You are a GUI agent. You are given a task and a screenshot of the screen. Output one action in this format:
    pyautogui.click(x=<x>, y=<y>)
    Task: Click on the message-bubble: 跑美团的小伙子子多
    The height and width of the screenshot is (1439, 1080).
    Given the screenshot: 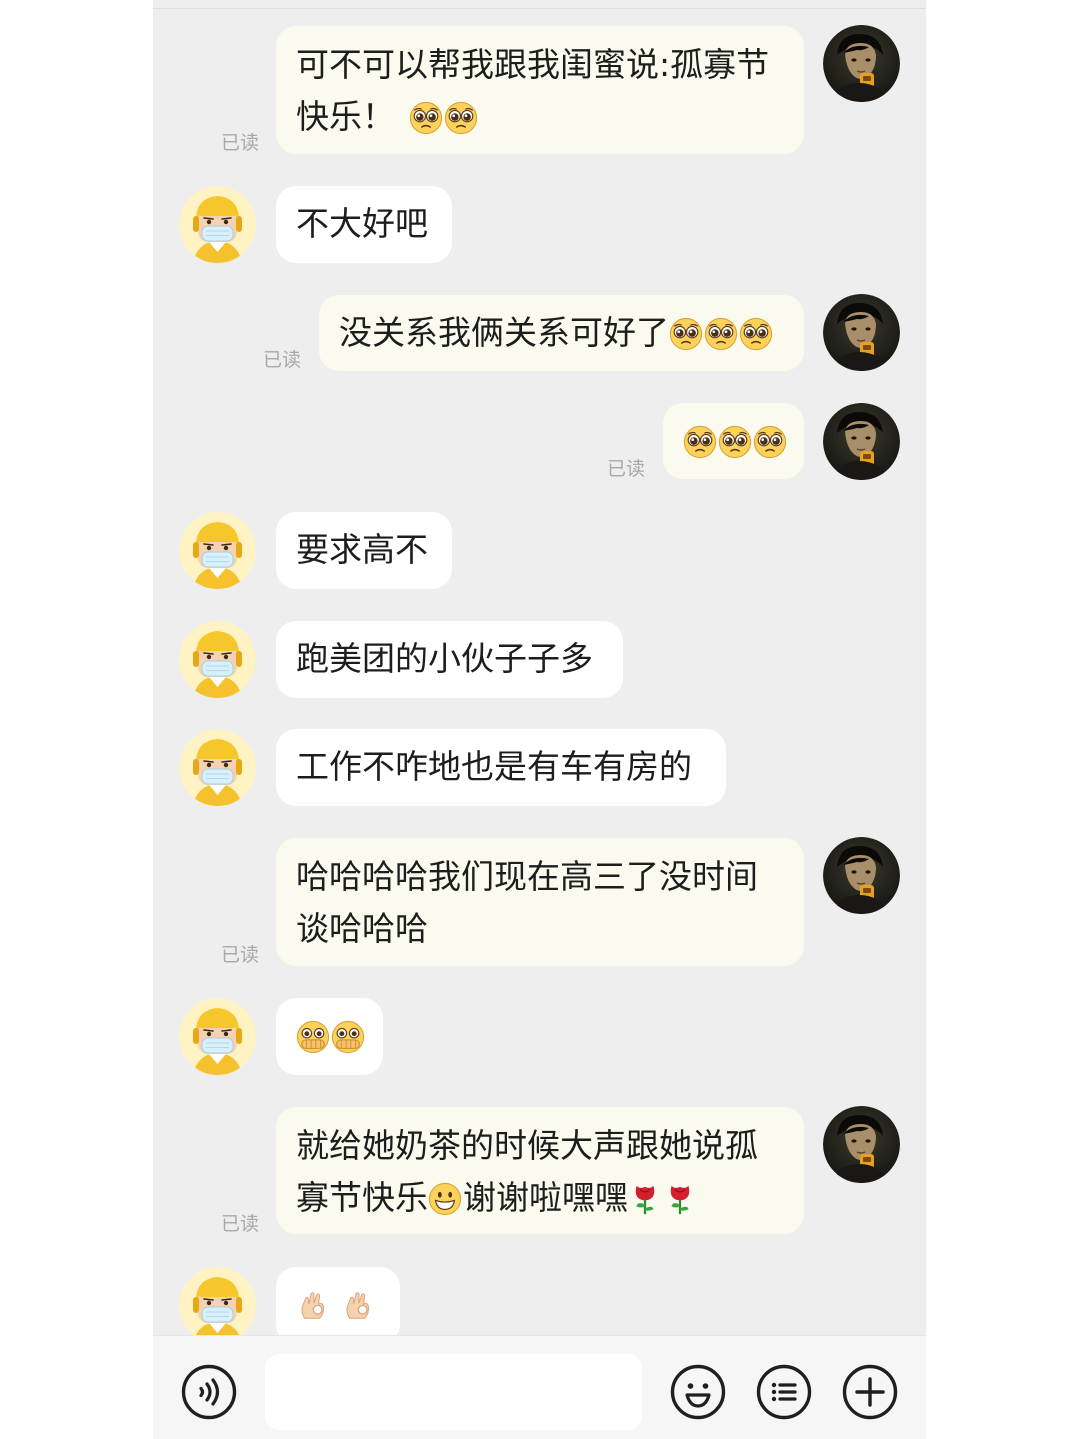 What is the action you would take?
    pyautogui.click(x=449, y=659)
    